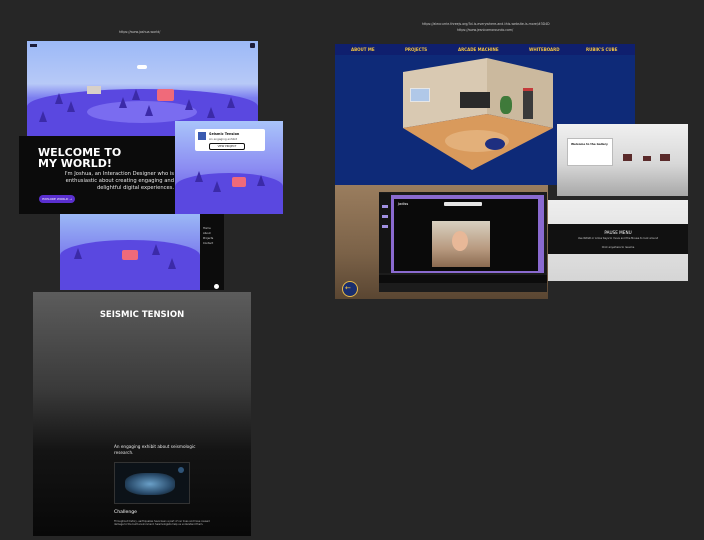 The image size is (704, 540). Describe the element at coordinates (142, 67) in the screenshot. I see `cloud-icon` at that location.